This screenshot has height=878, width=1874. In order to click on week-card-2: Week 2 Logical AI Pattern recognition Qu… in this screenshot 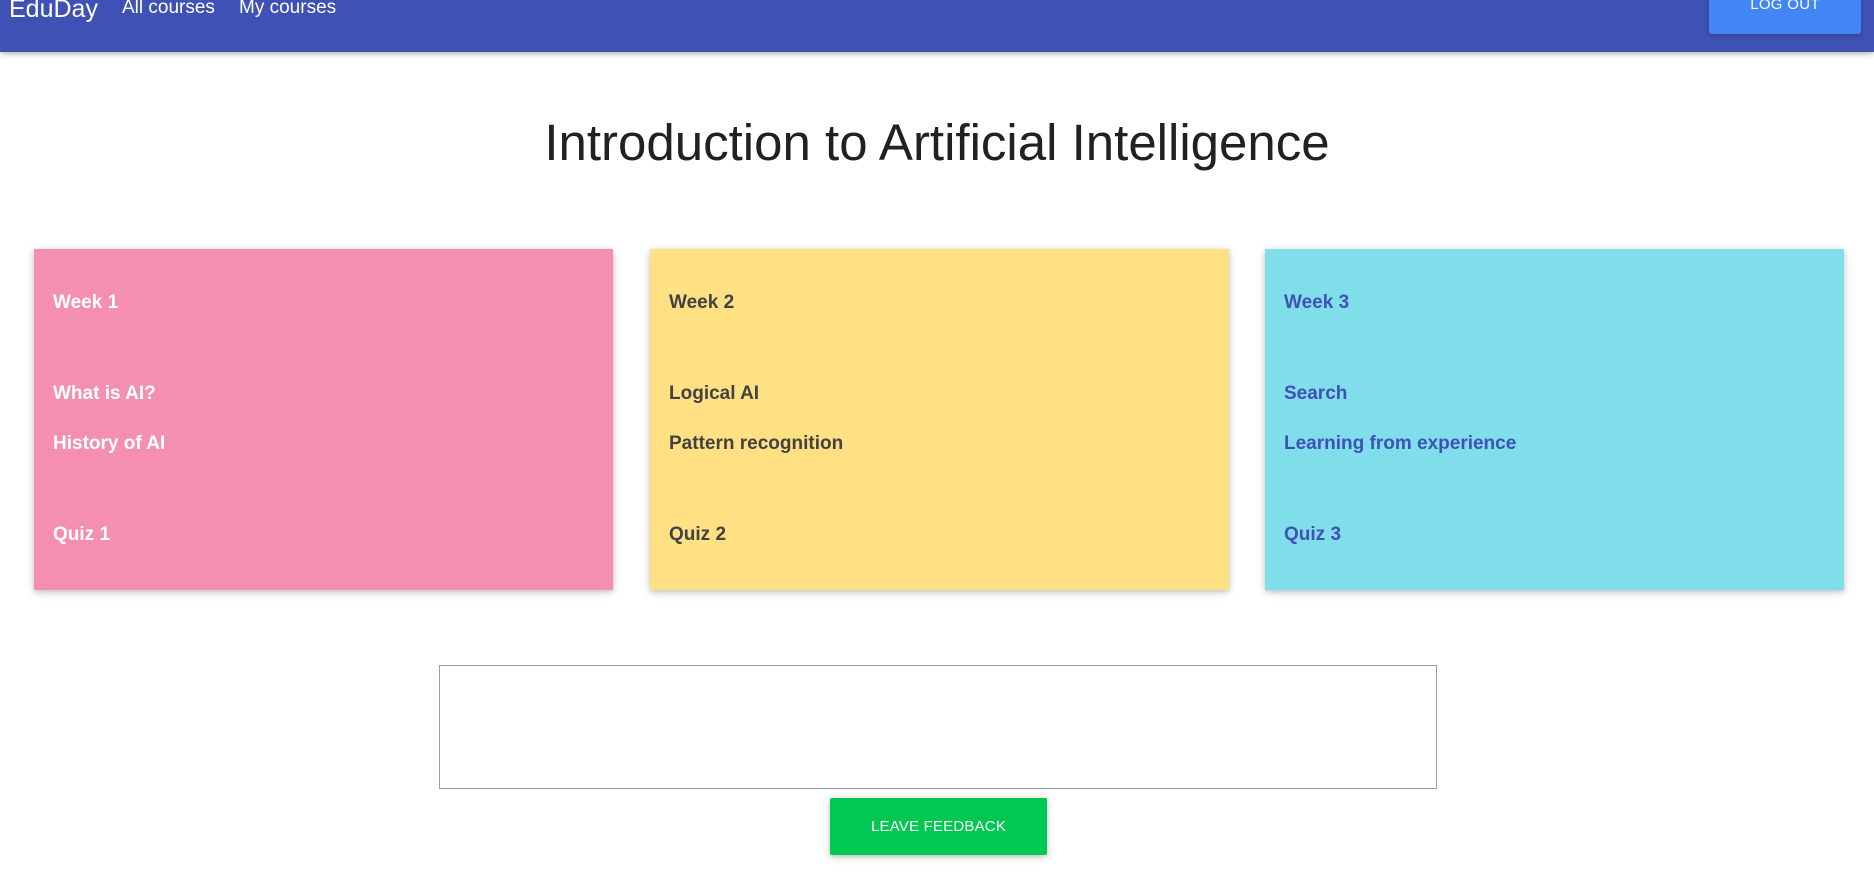, I will do `click(939, 419)`.